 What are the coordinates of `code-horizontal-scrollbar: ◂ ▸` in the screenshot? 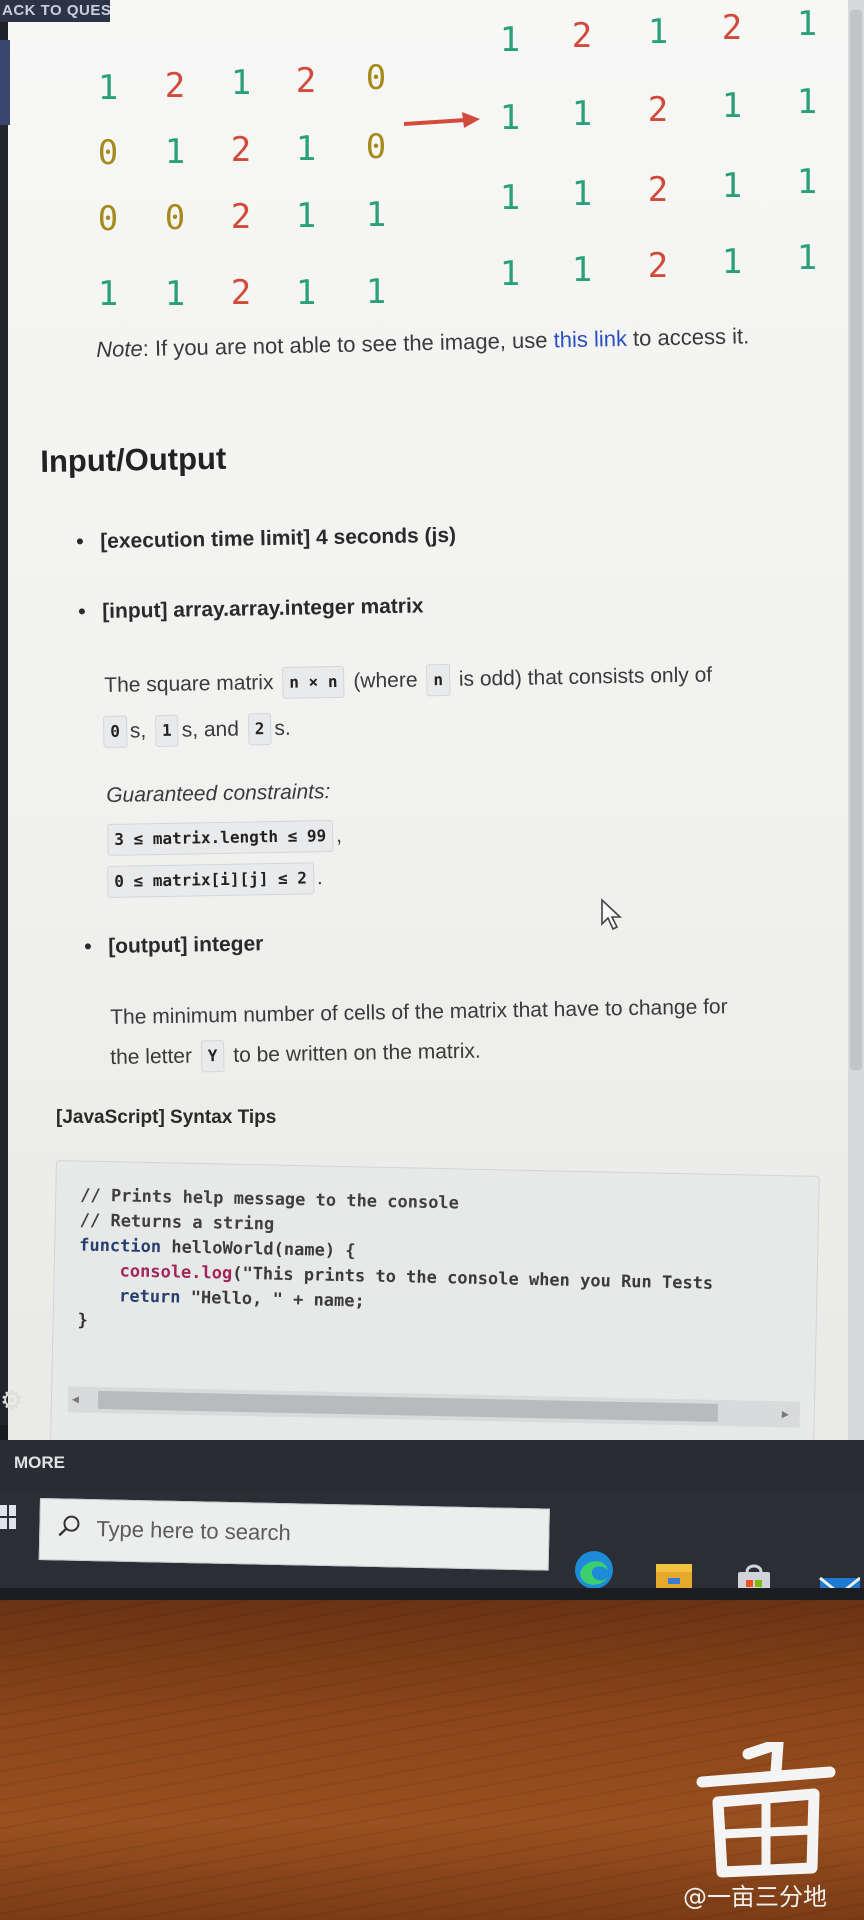 It's located at (434, 1407).